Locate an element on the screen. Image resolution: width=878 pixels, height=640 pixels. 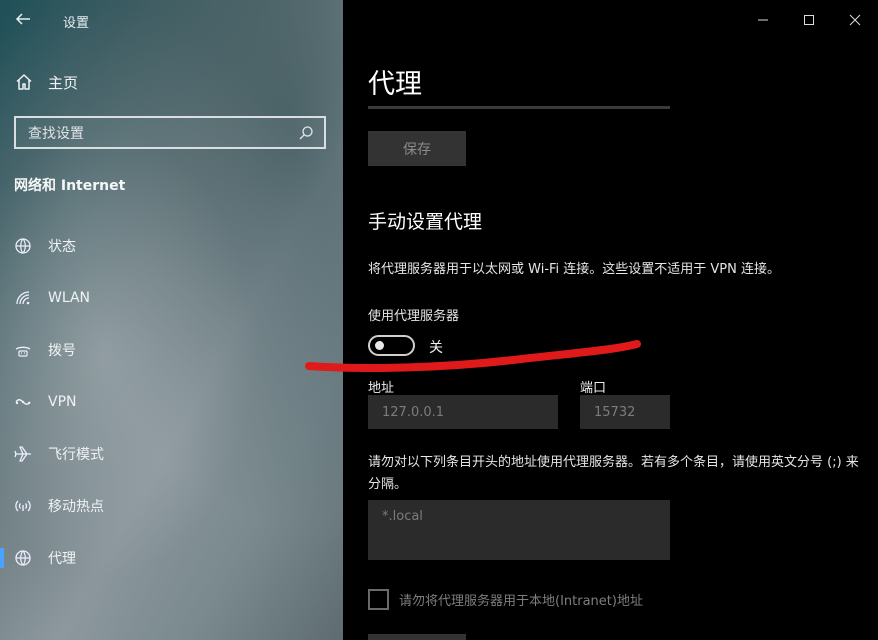
port-label: 端口 is located at coordinates (593, 388).